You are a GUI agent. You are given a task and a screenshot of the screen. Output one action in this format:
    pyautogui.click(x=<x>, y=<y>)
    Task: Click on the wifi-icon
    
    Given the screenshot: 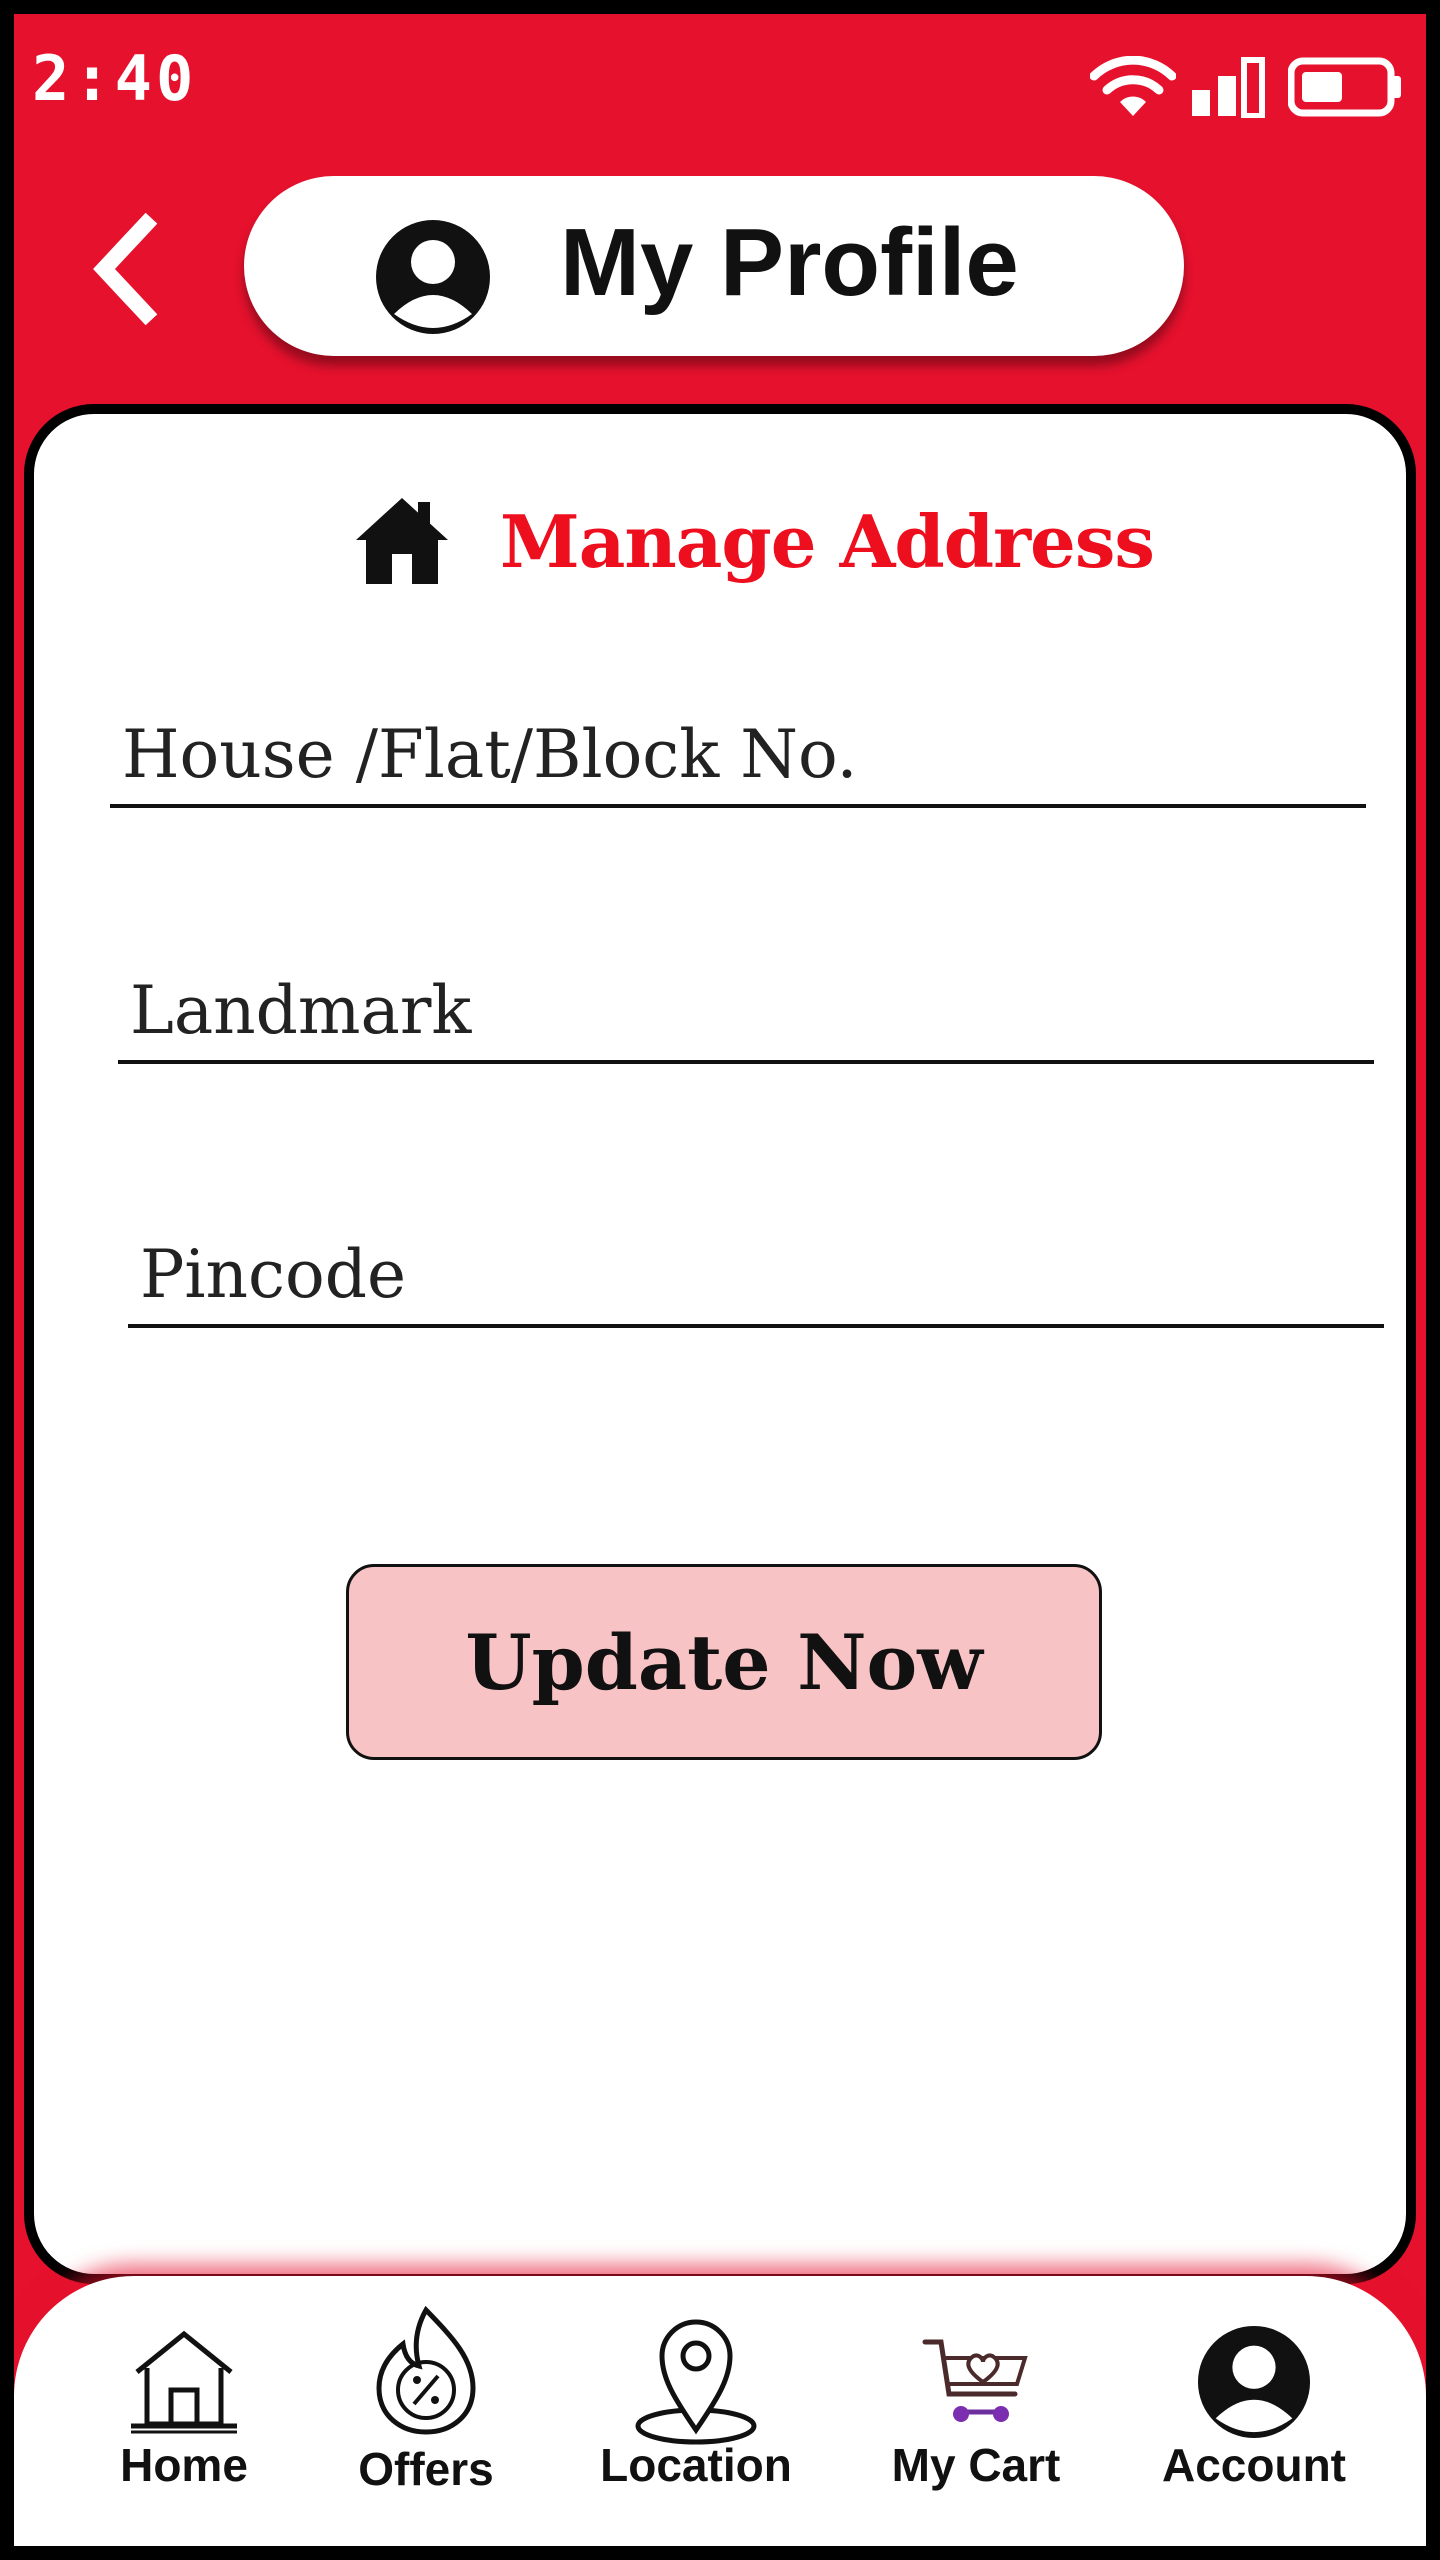 What is the action you would take?
    pyautogui.click(x=1133, y=86)
    